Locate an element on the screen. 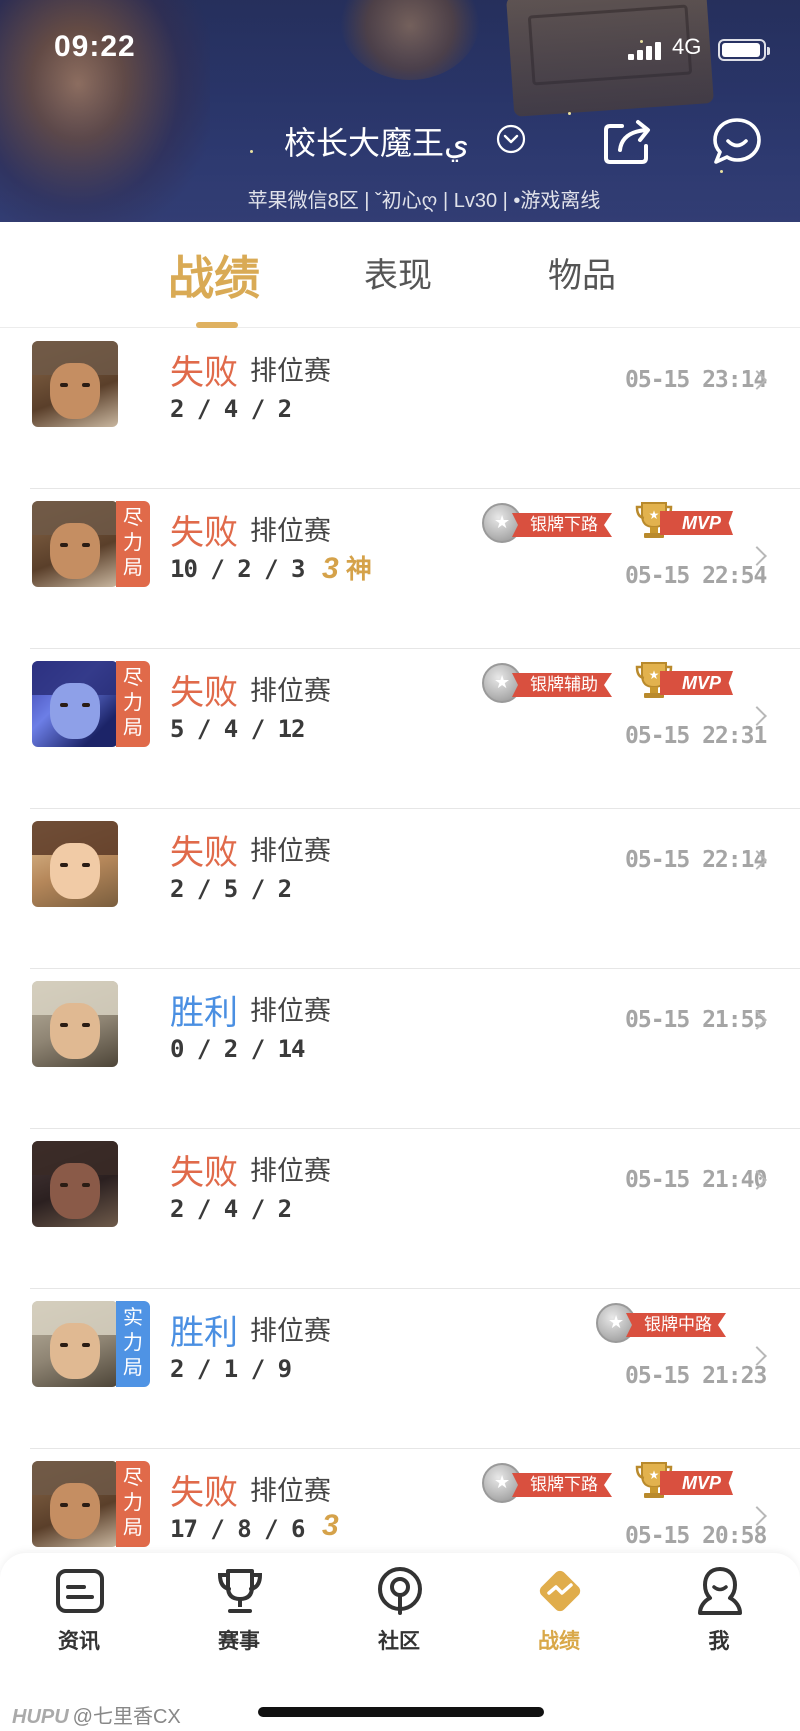 This screenshot has width=800, height=1731. signal-icon is located at coordinates (646, 50).